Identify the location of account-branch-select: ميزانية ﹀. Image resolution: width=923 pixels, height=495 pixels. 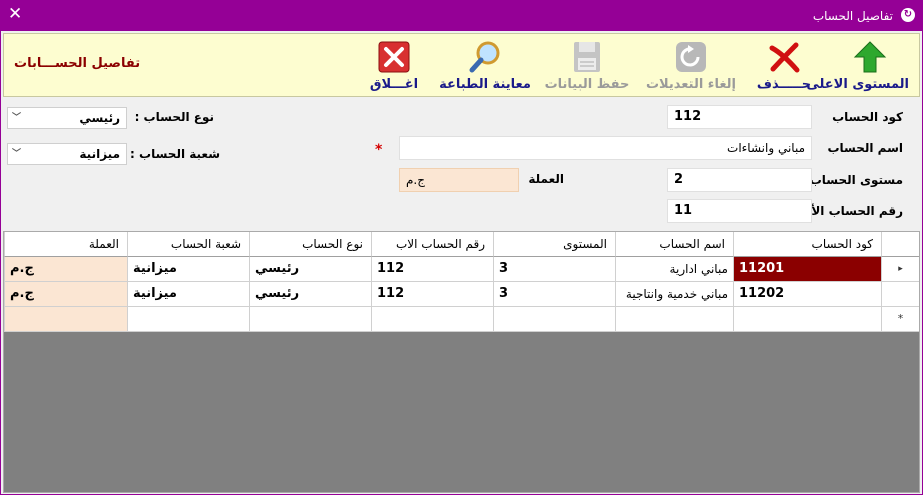
(67, 154).